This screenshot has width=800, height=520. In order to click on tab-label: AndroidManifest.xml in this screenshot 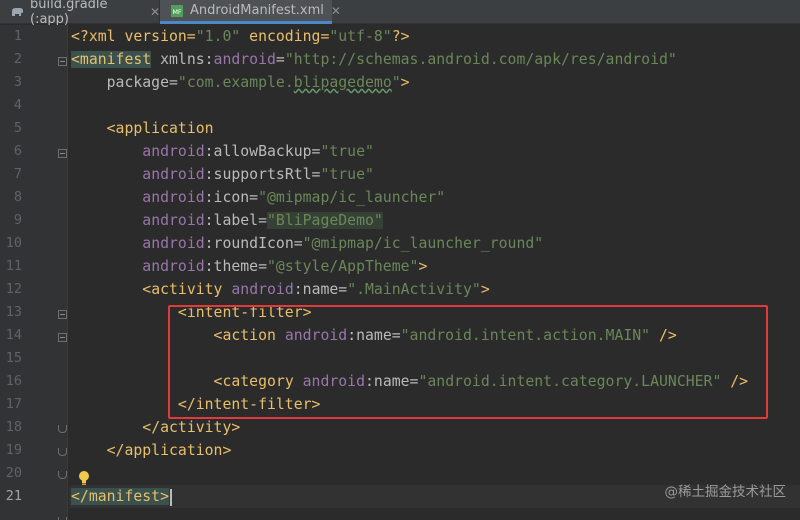, I will do `click(257, 10)`.